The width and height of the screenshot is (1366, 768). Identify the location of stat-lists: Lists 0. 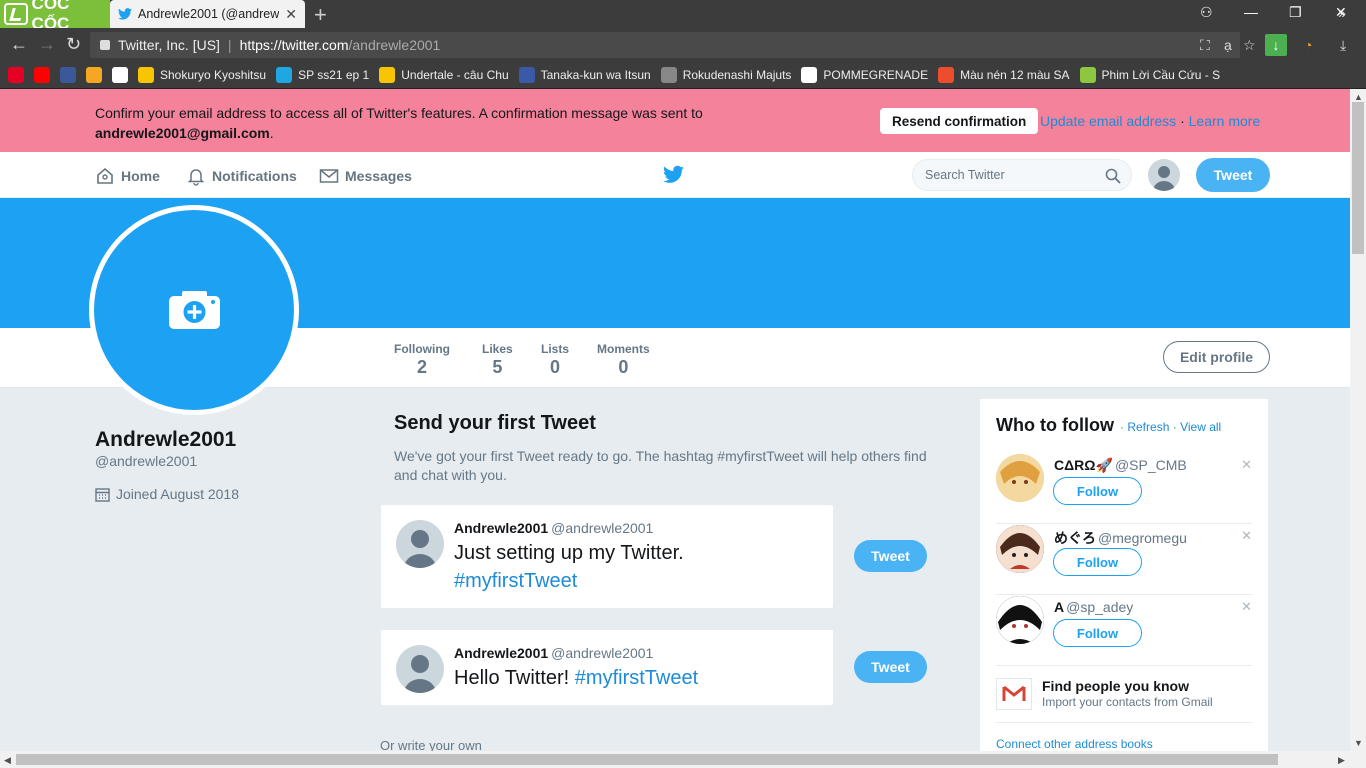
(555, 360).